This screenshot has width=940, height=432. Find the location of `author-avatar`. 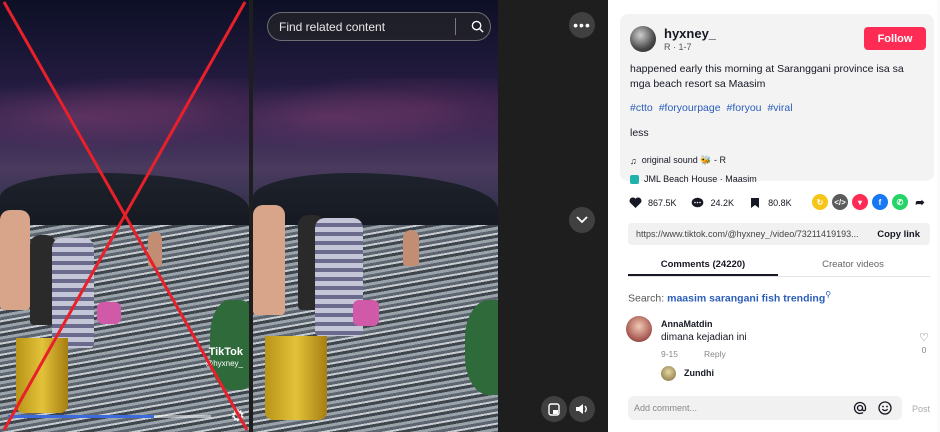

author-avatar is located at coordinates (643, 39).